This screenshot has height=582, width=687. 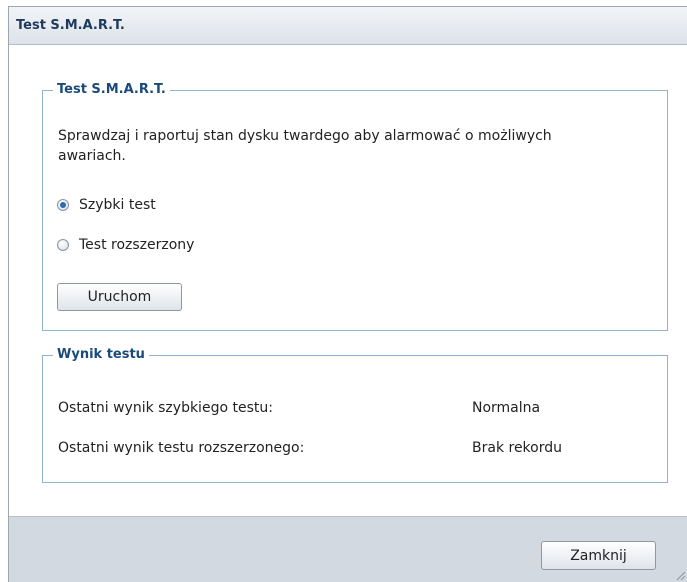 What do you see at coordinates (117, 205) in the screenshot?
I see `quick-test-label: Szybki test` at bounding box center [117, 205].